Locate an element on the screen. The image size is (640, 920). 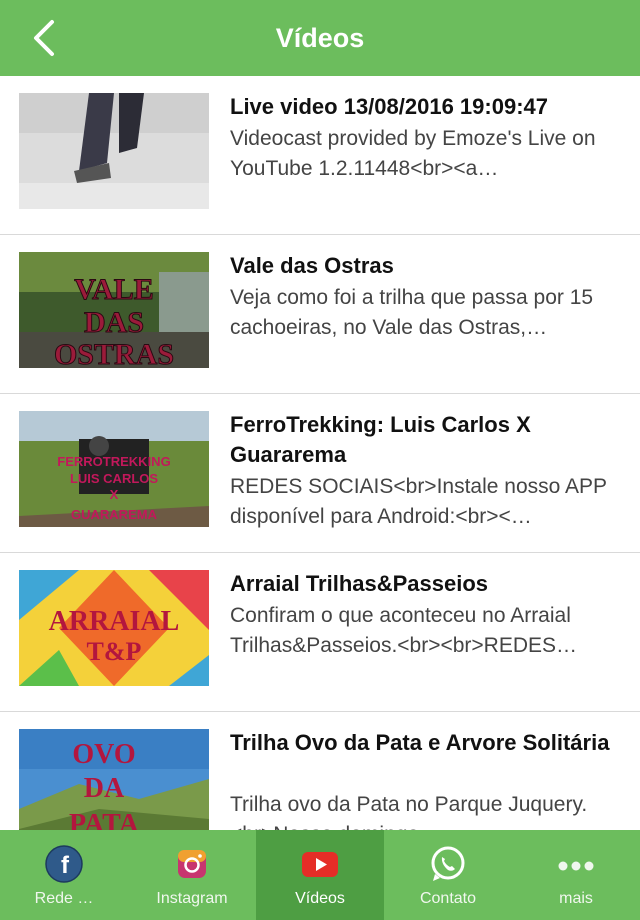
thumbnail-caption: LUIS CARLOS is located at coordinates (114, 478).